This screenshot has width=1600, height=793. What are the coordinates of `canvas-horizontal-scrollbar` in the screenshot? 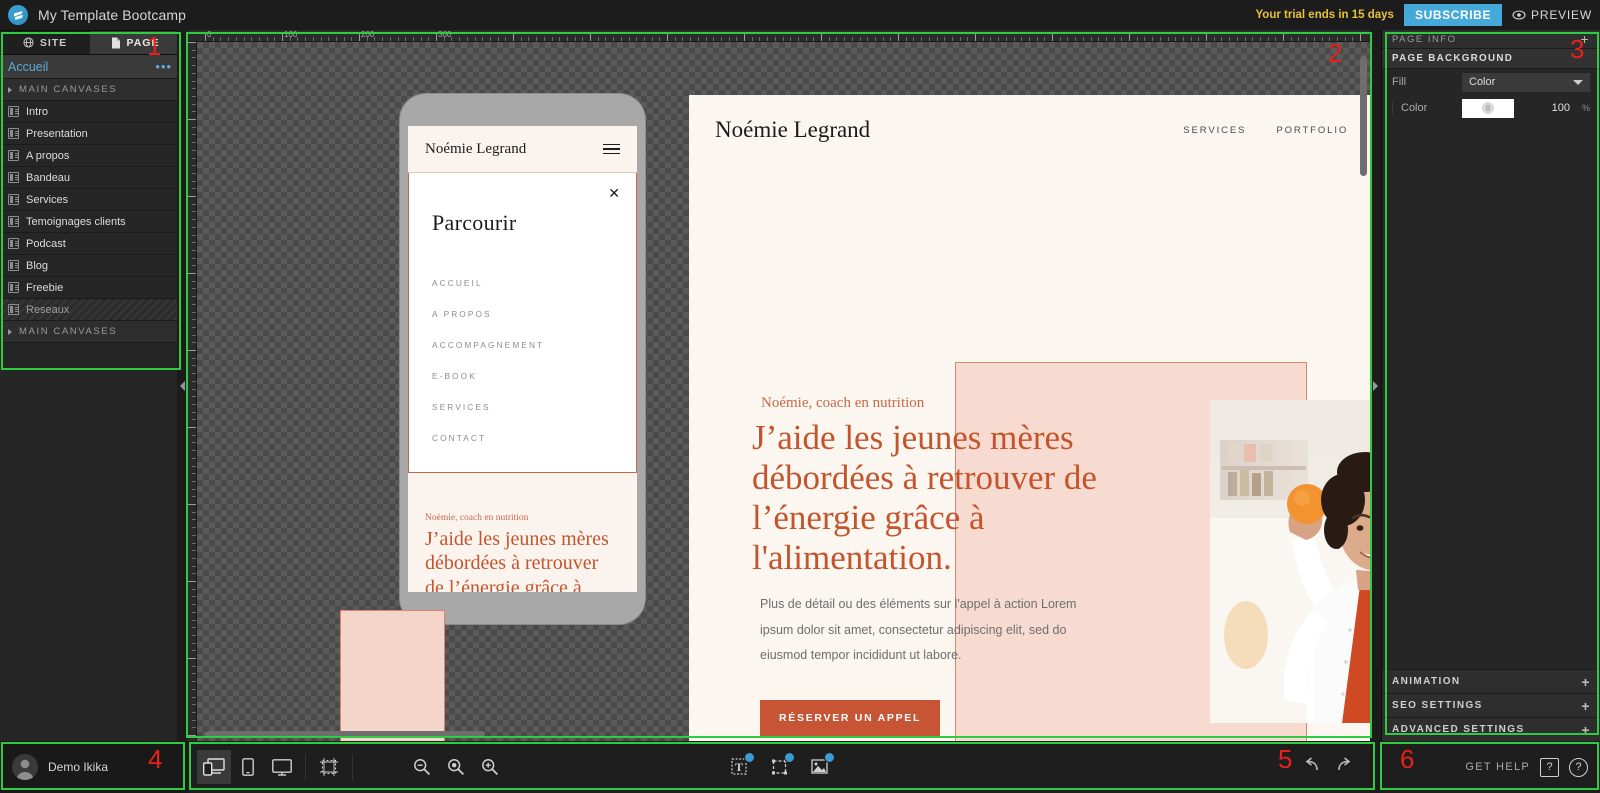 It's located at (345, 734).